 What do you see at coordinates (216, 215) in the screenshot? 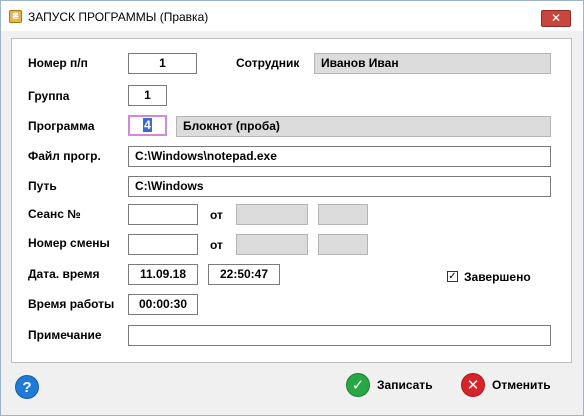
I see `session-from-label: от` at bounding box center [216, 215].